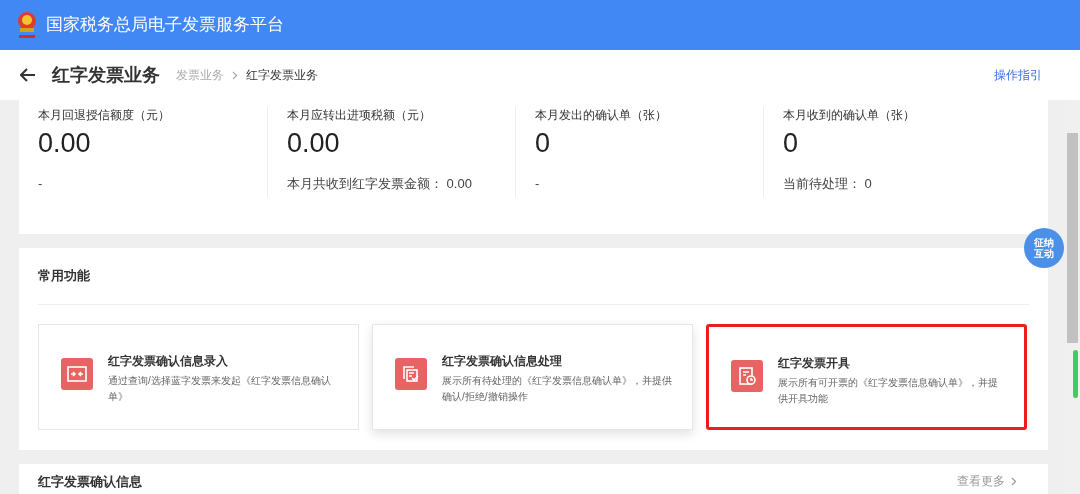  Describe the element at coordinates (1049, 242) in the screenshot. I see `assistant-char: 纳` at that location.